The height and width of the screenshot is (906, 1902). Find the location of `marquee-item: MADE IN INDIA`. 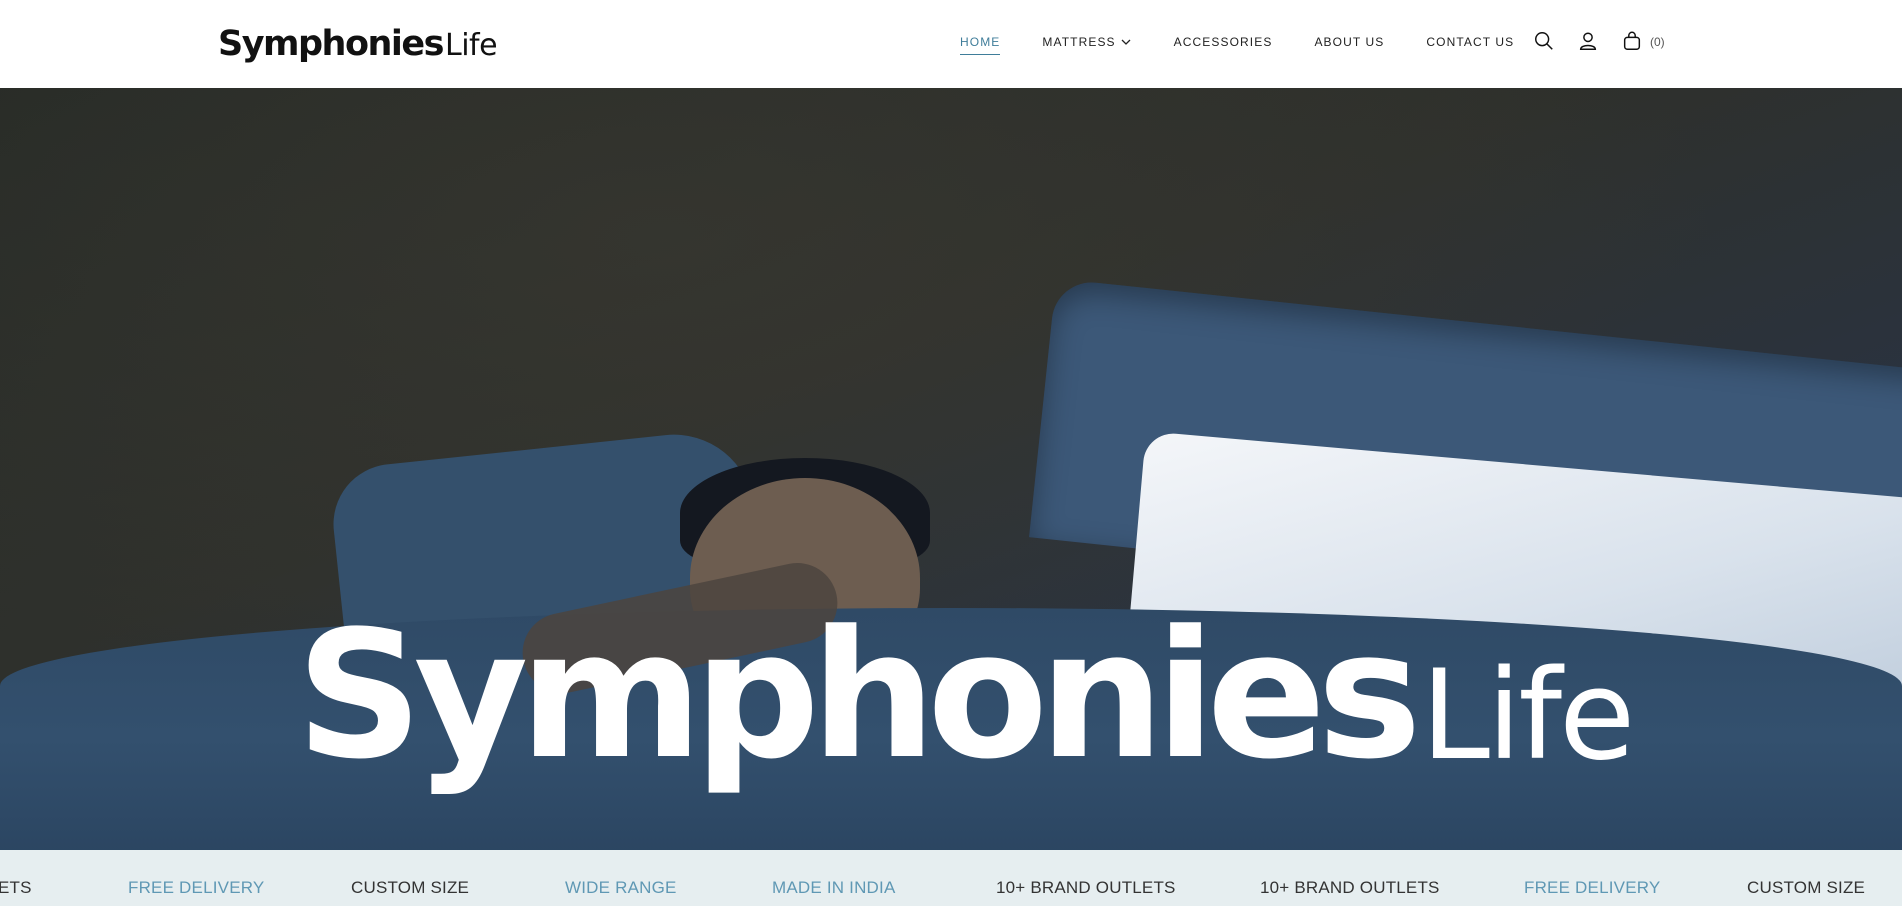

marquee-item: MADE IN INDIA is located at coordinates (834, 887).